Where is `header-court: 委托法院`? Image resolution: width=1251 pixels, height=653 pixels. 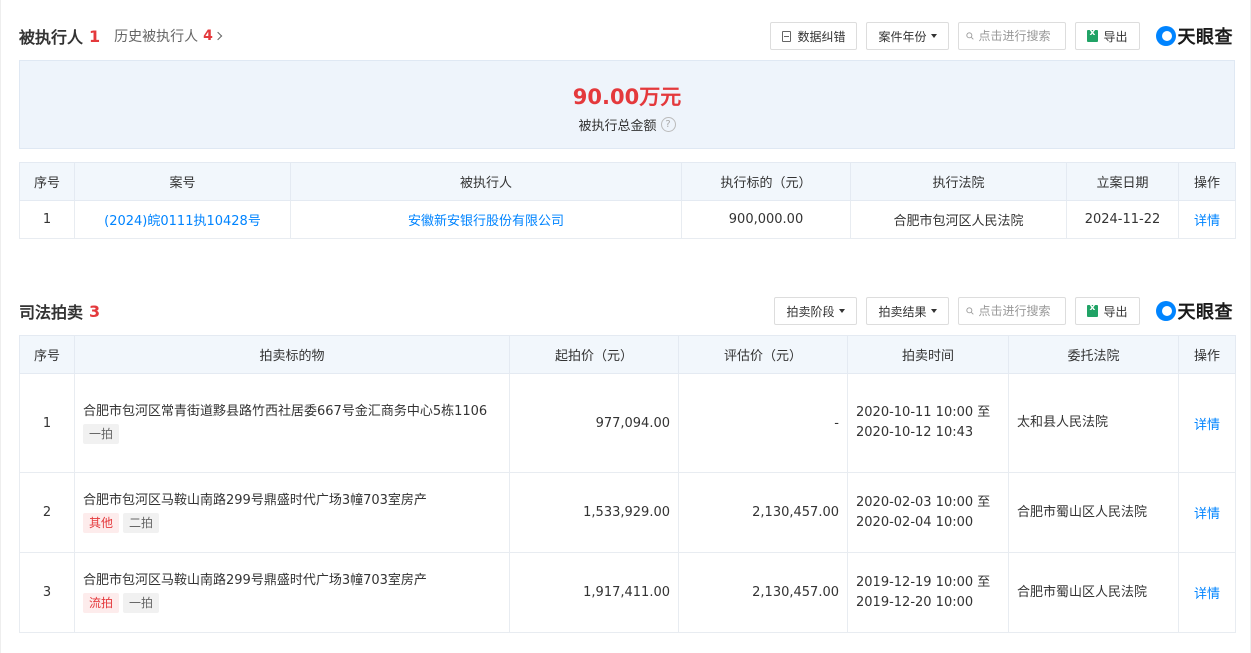 header-court: 委托法院 is located at coordinates (1093, 354).